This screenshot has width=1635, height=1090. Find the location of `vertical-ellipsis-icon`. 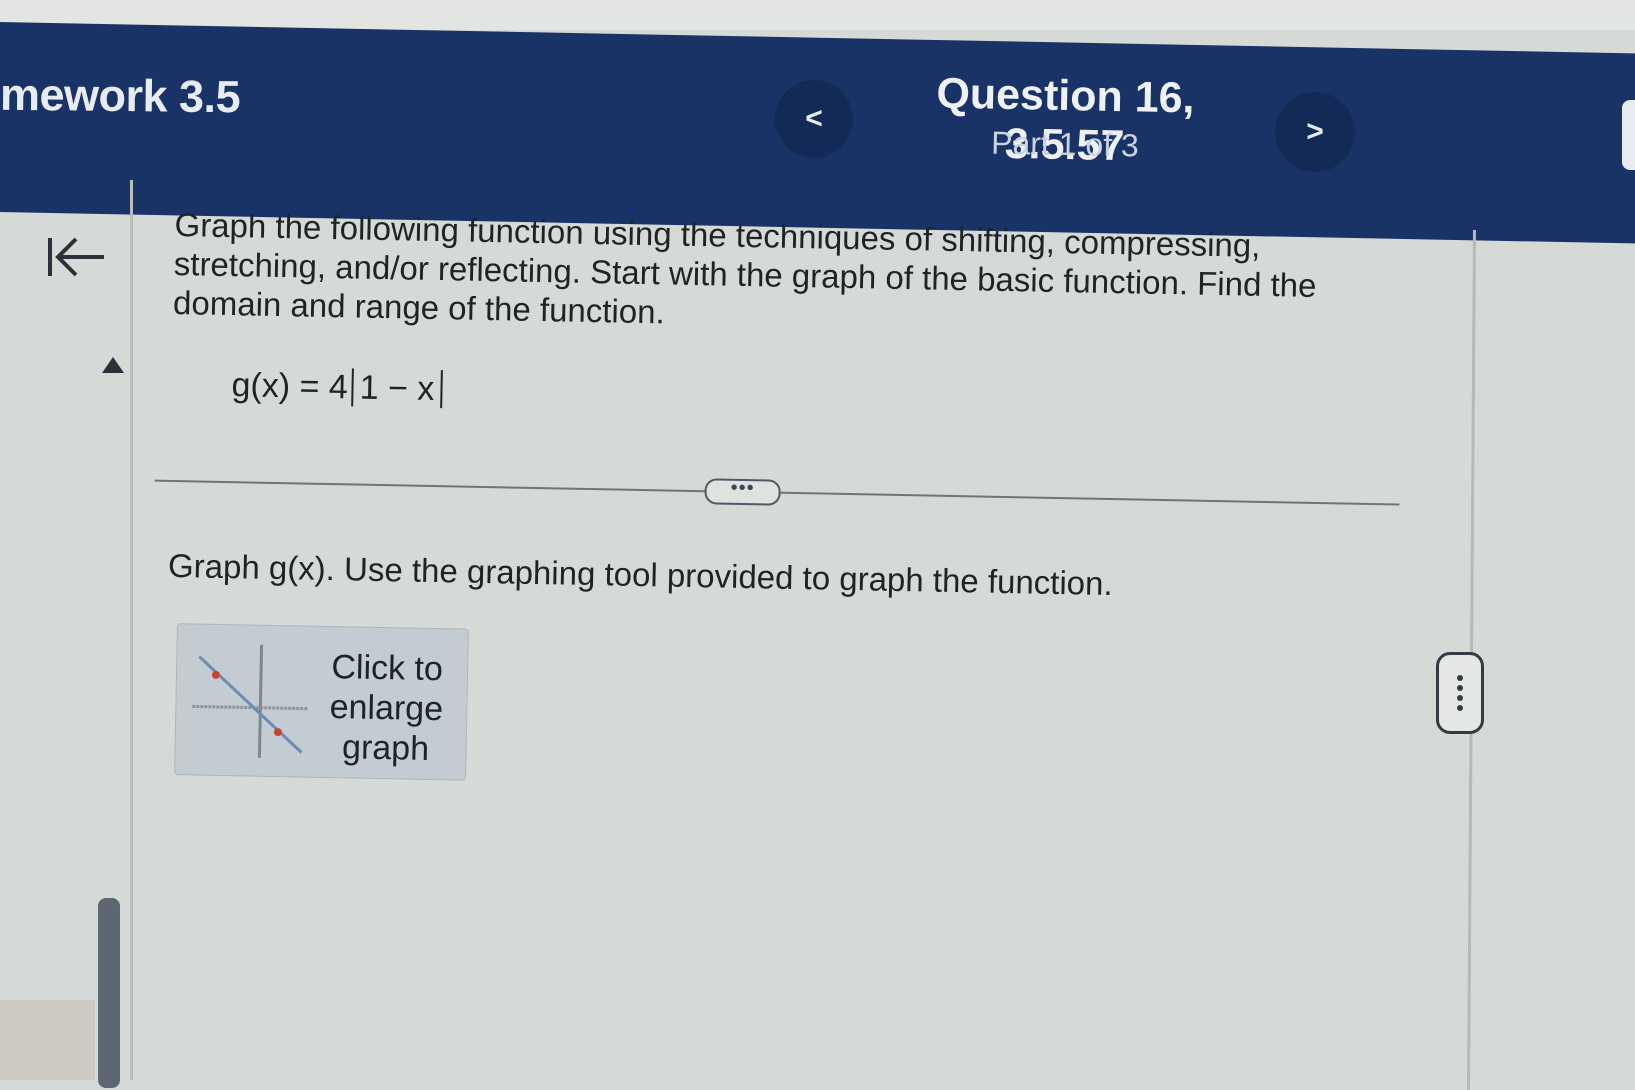

vertical-ellipsis-icon is located at coordinates (1460, 678).